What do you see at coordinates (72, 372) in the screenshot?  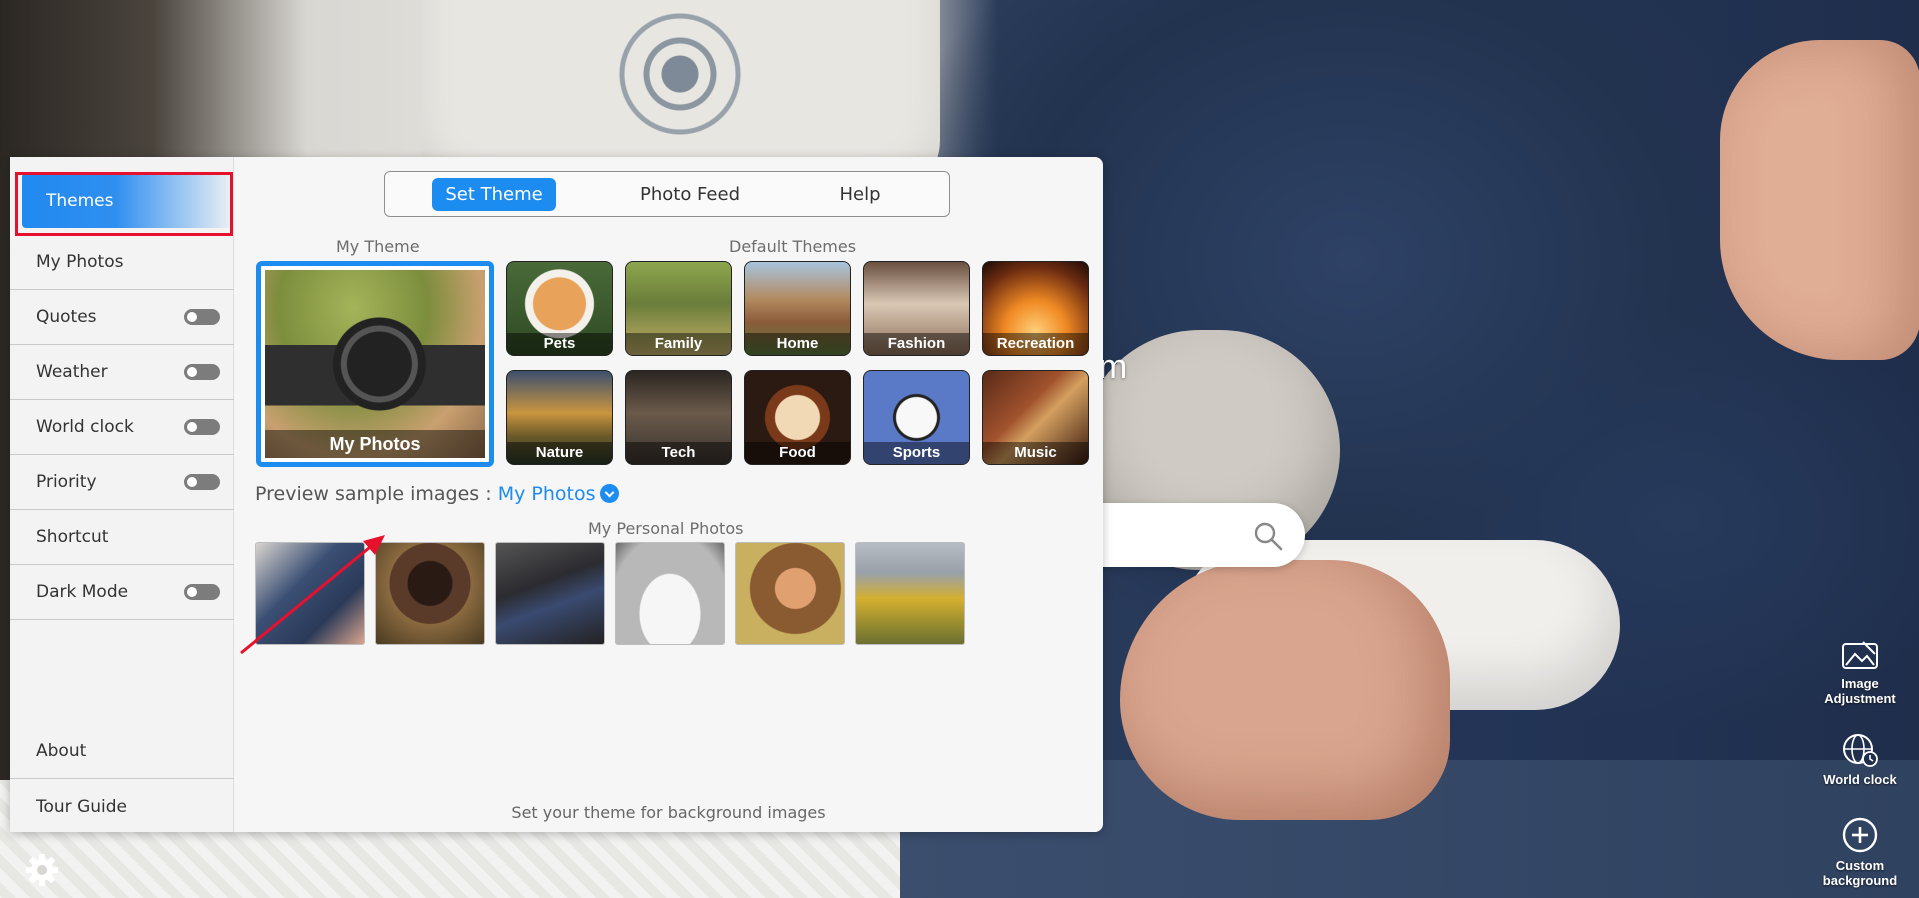 I see `sidebar-item-label: Weather` at bounding box center [72, 372].